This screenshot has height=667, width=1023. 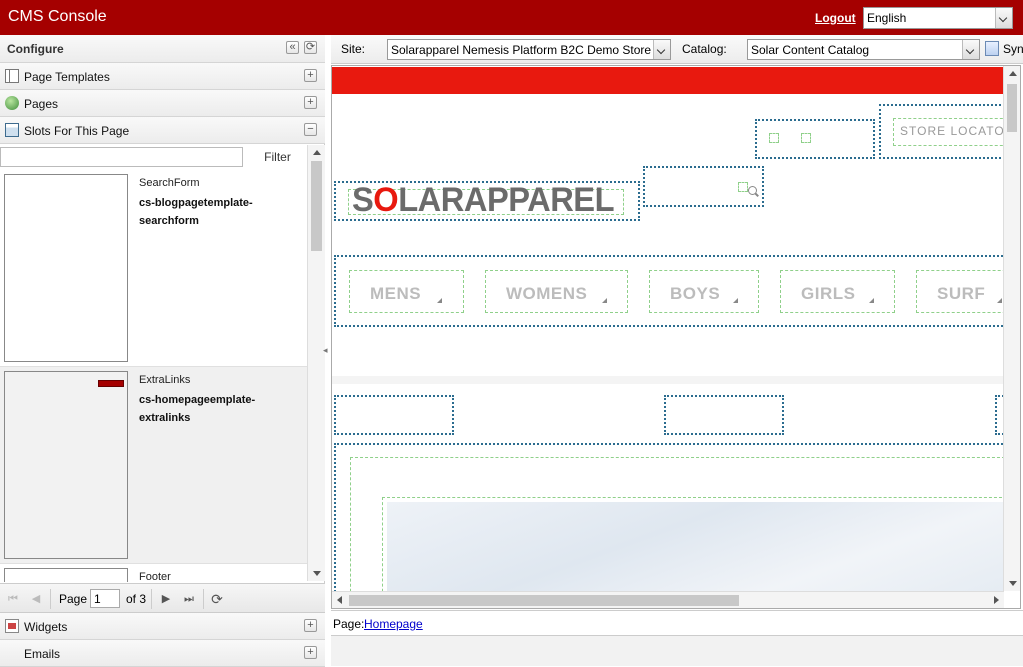 I want to click on slot-name: SearchForm, so click(x=169, y=183).